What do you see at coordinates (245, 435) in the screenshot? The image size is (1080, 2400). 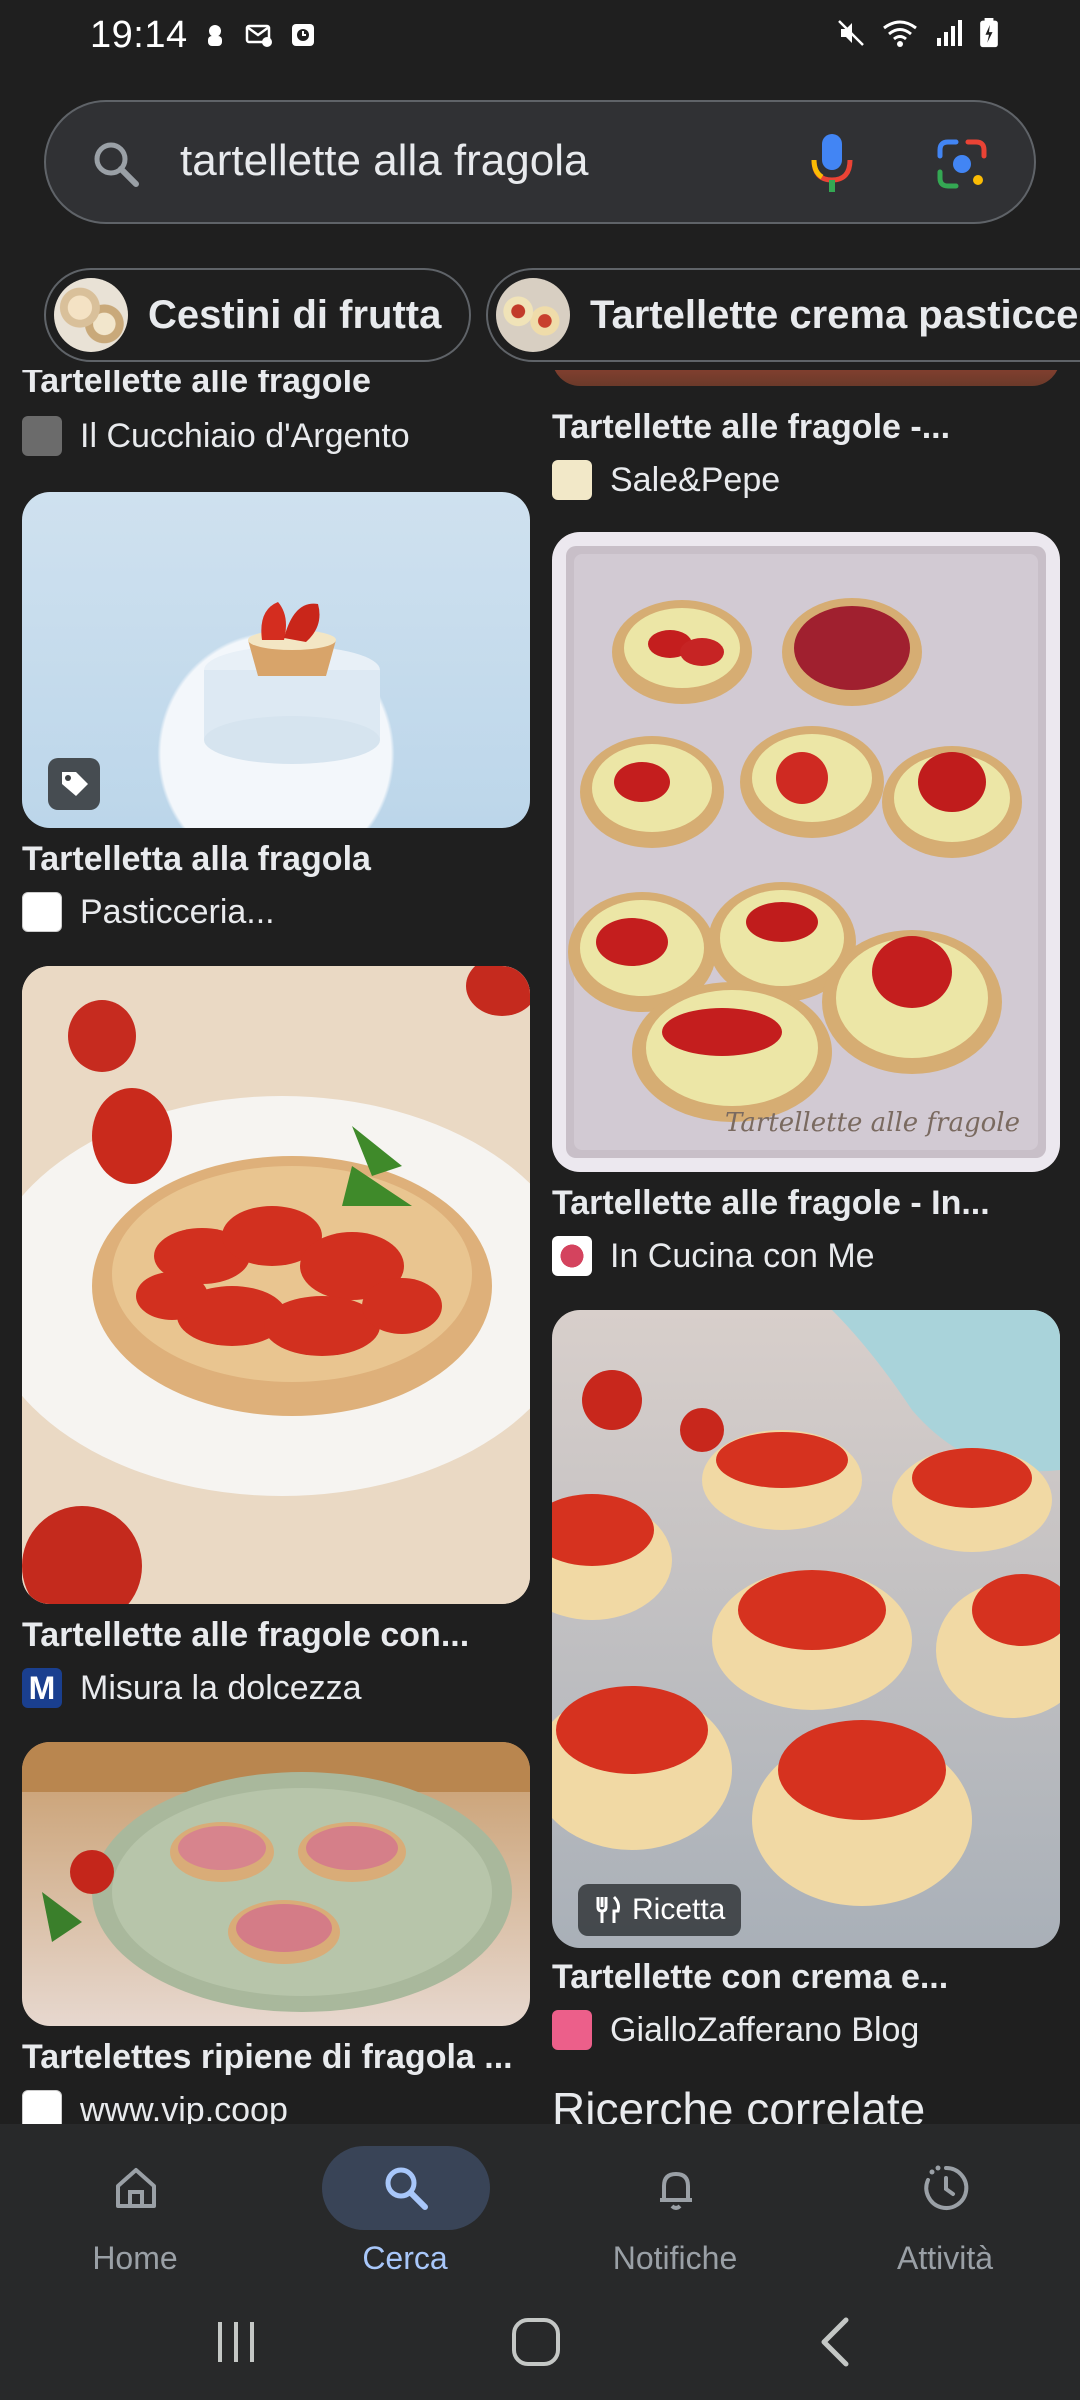 I see `result-source-label: Il Cucchiaio d'Argento` at bounding box center [245, 435].